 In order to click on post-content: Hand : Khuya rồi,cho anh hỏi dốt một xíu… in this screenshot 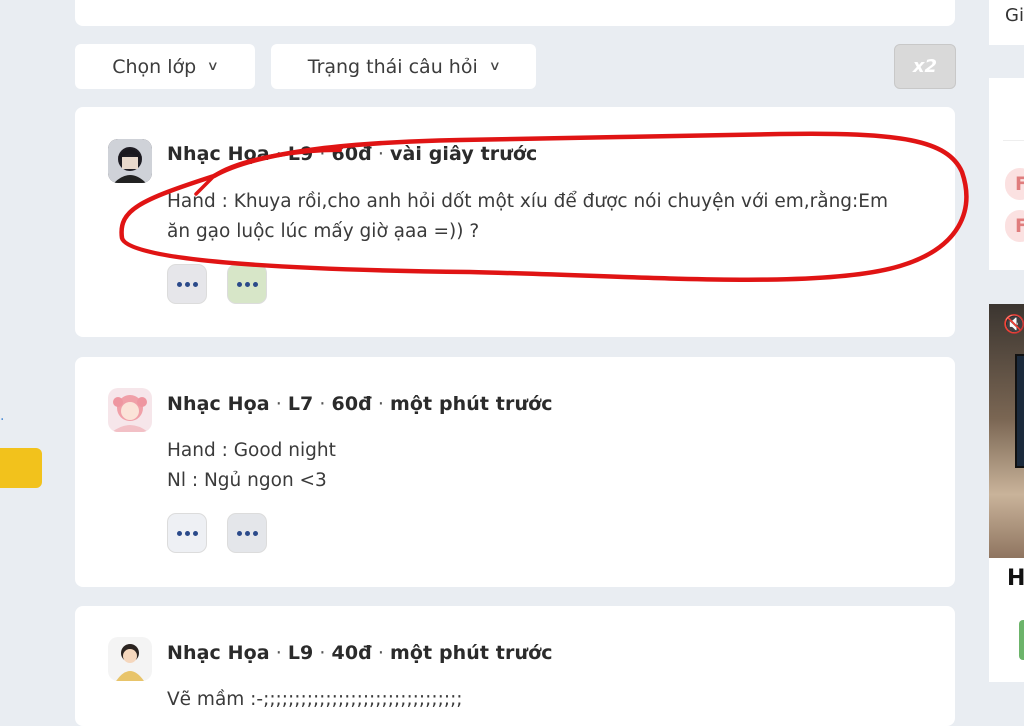, I will do `click(527, 217)`.